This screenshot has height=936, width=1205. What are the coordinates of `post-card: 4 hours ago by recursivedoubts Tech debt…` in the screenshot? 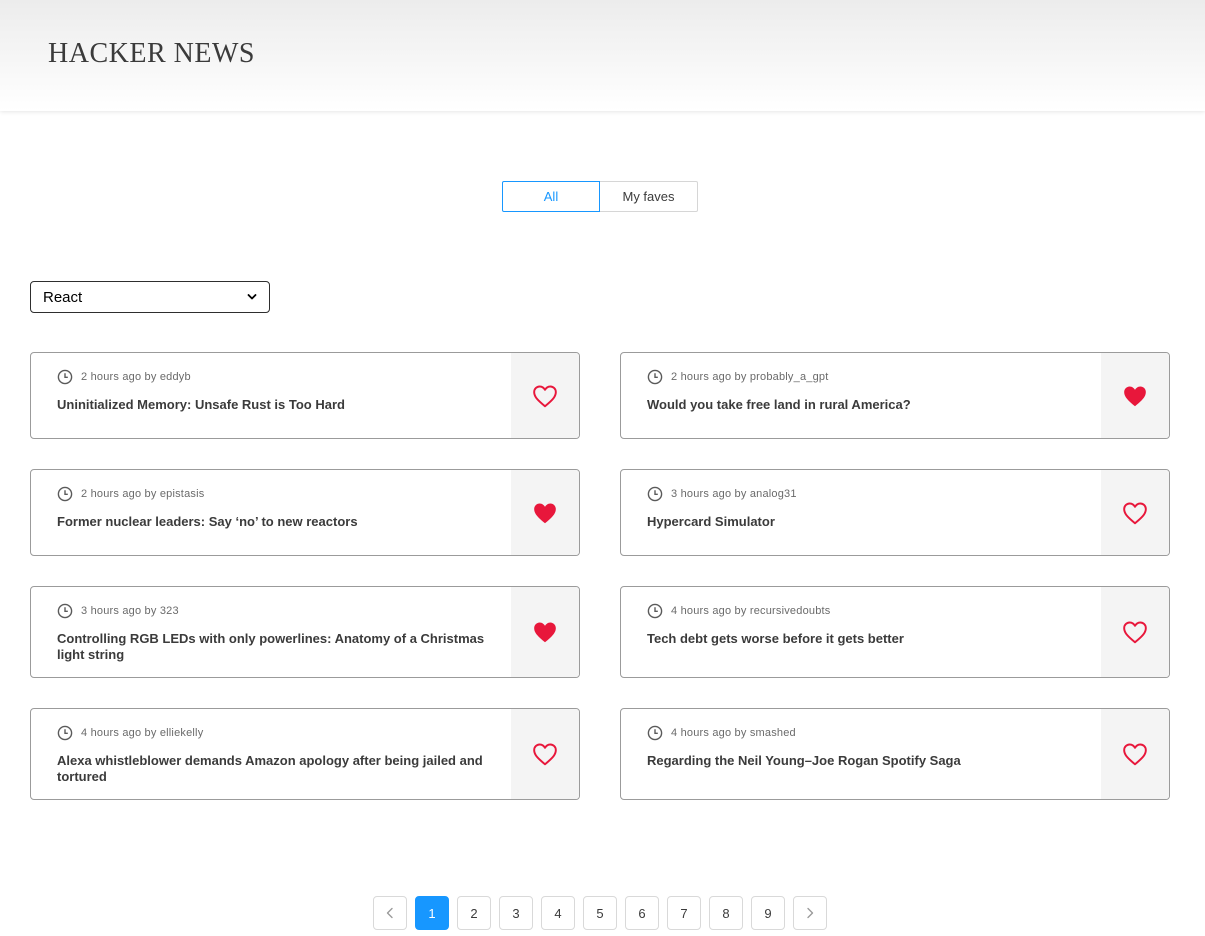 It's located at (895, 632).